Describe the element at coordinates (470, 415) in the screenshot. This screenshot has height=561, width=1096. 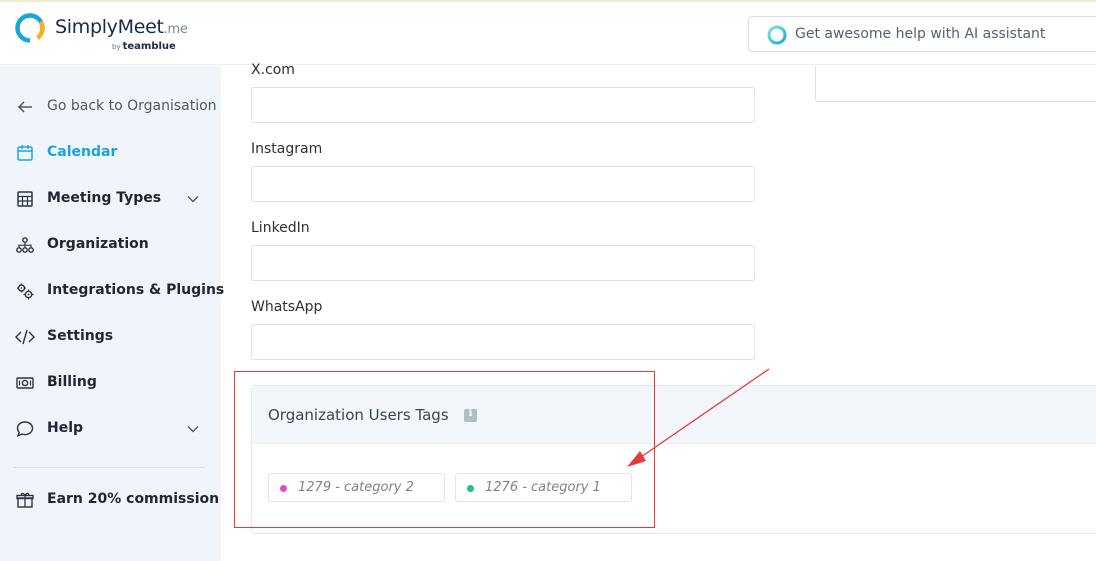
I see `info-icon: i` at that location.